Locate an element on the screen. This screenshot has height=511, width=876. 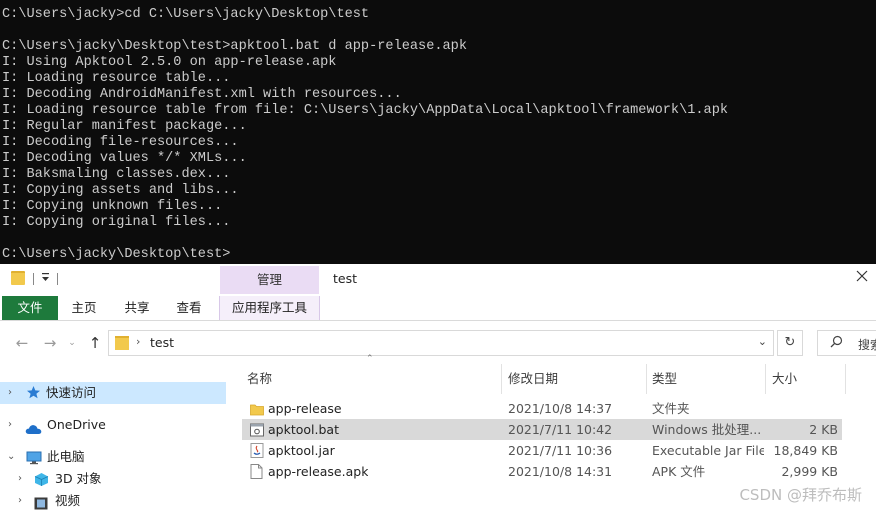
generic-file-icon is located at coordinates (256, 471).